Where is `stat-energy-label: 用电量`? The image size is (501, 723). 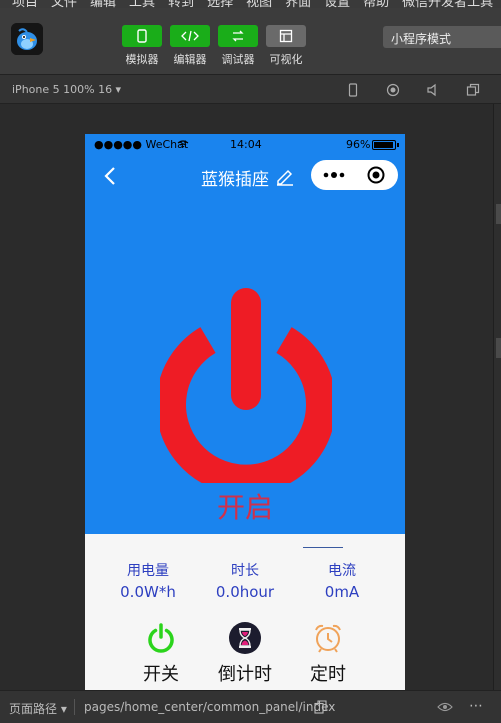
stat-energy-label: 用电量 is located at coordinates (148, 571).